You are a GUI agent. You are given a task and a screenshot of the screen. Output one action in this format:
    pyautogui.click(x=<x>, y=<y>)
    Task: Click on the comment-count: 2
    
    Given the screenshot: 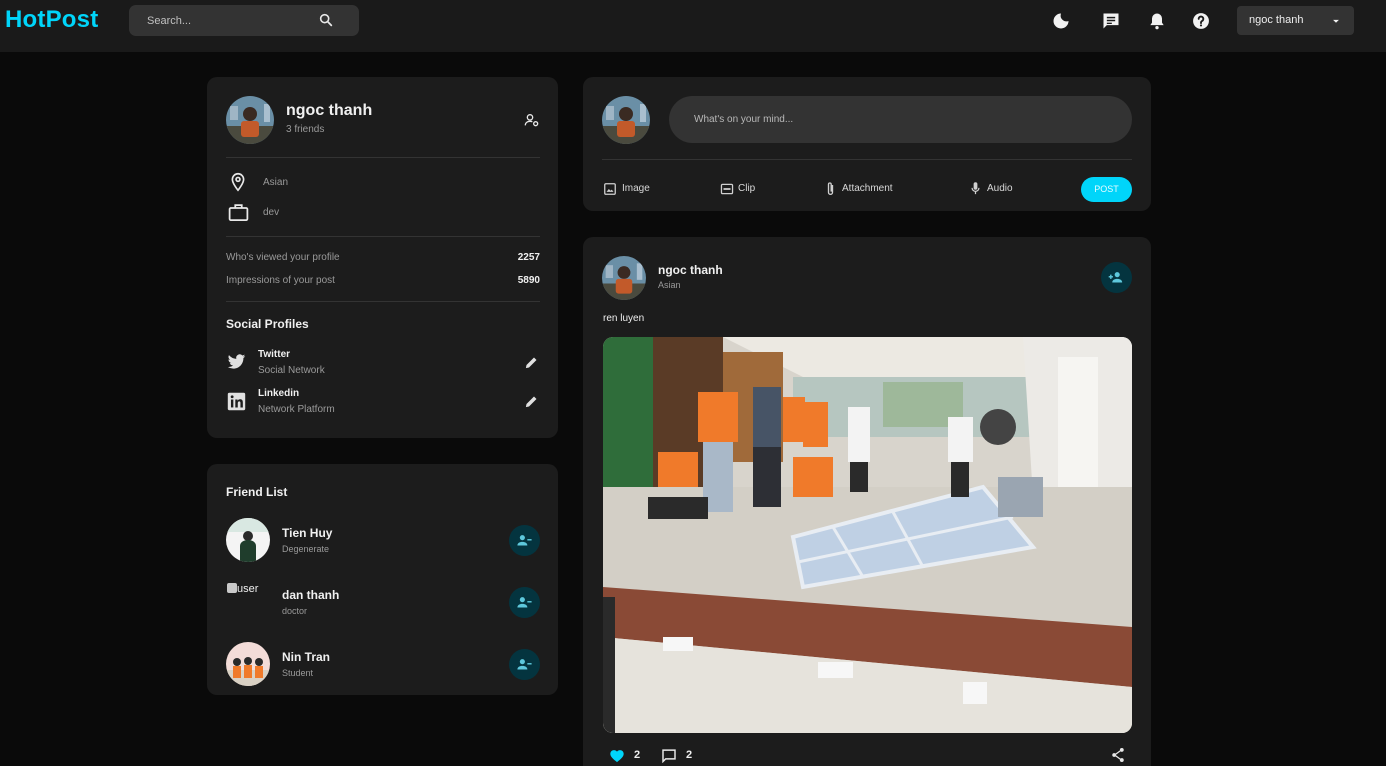 What is the action you would take?
    pyautogui.click(x=689, y=755)
    